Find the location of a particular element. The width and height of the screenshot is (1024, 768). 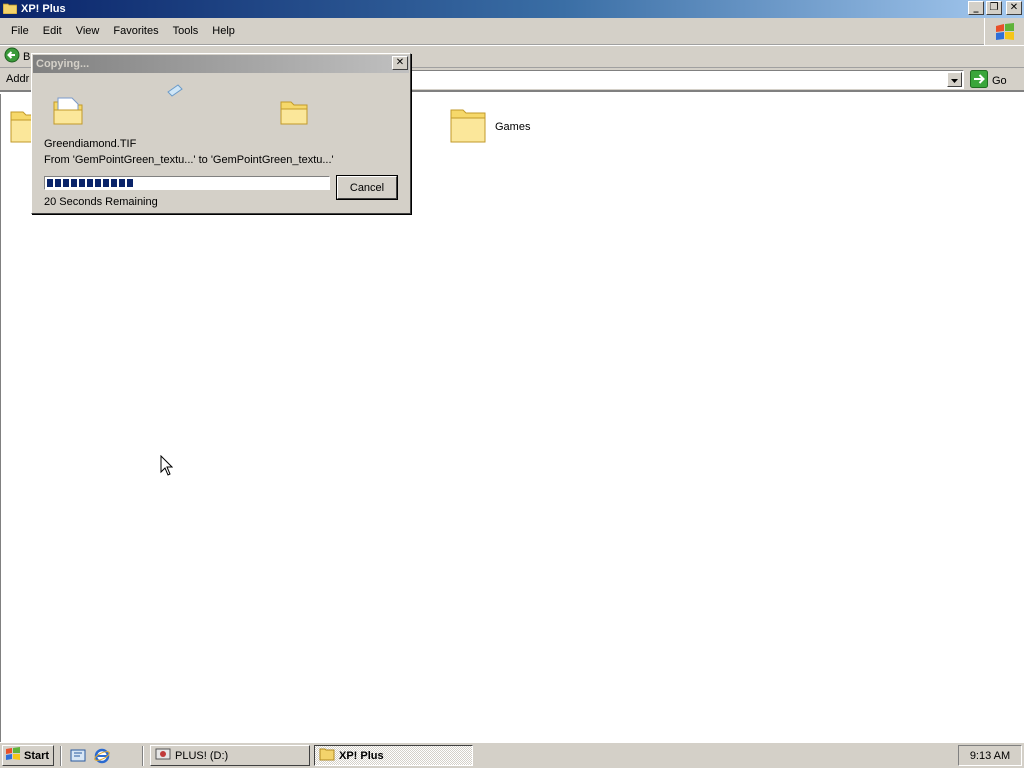

cancel-button: Cancel is located at coordinates (367, 187).